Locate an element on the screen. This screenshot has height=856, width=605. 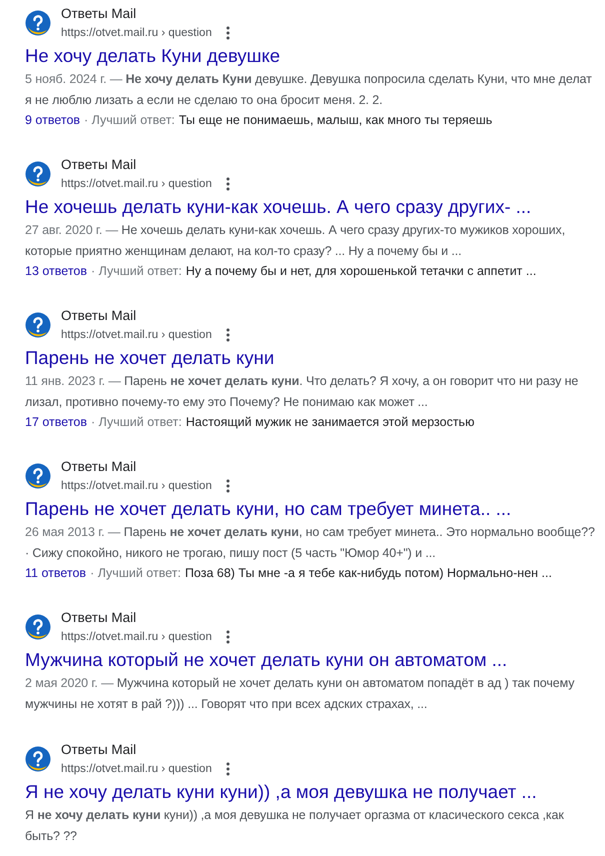
answers-count-link: 9 ответов is located at coordinates (52, 120).